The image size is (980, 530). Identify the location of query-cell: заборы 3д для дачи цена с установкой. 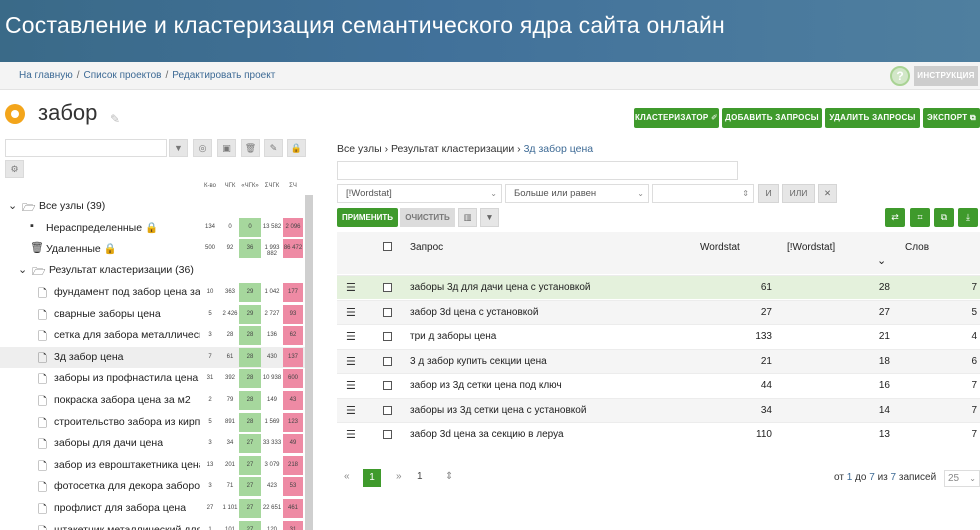
(500, 287).